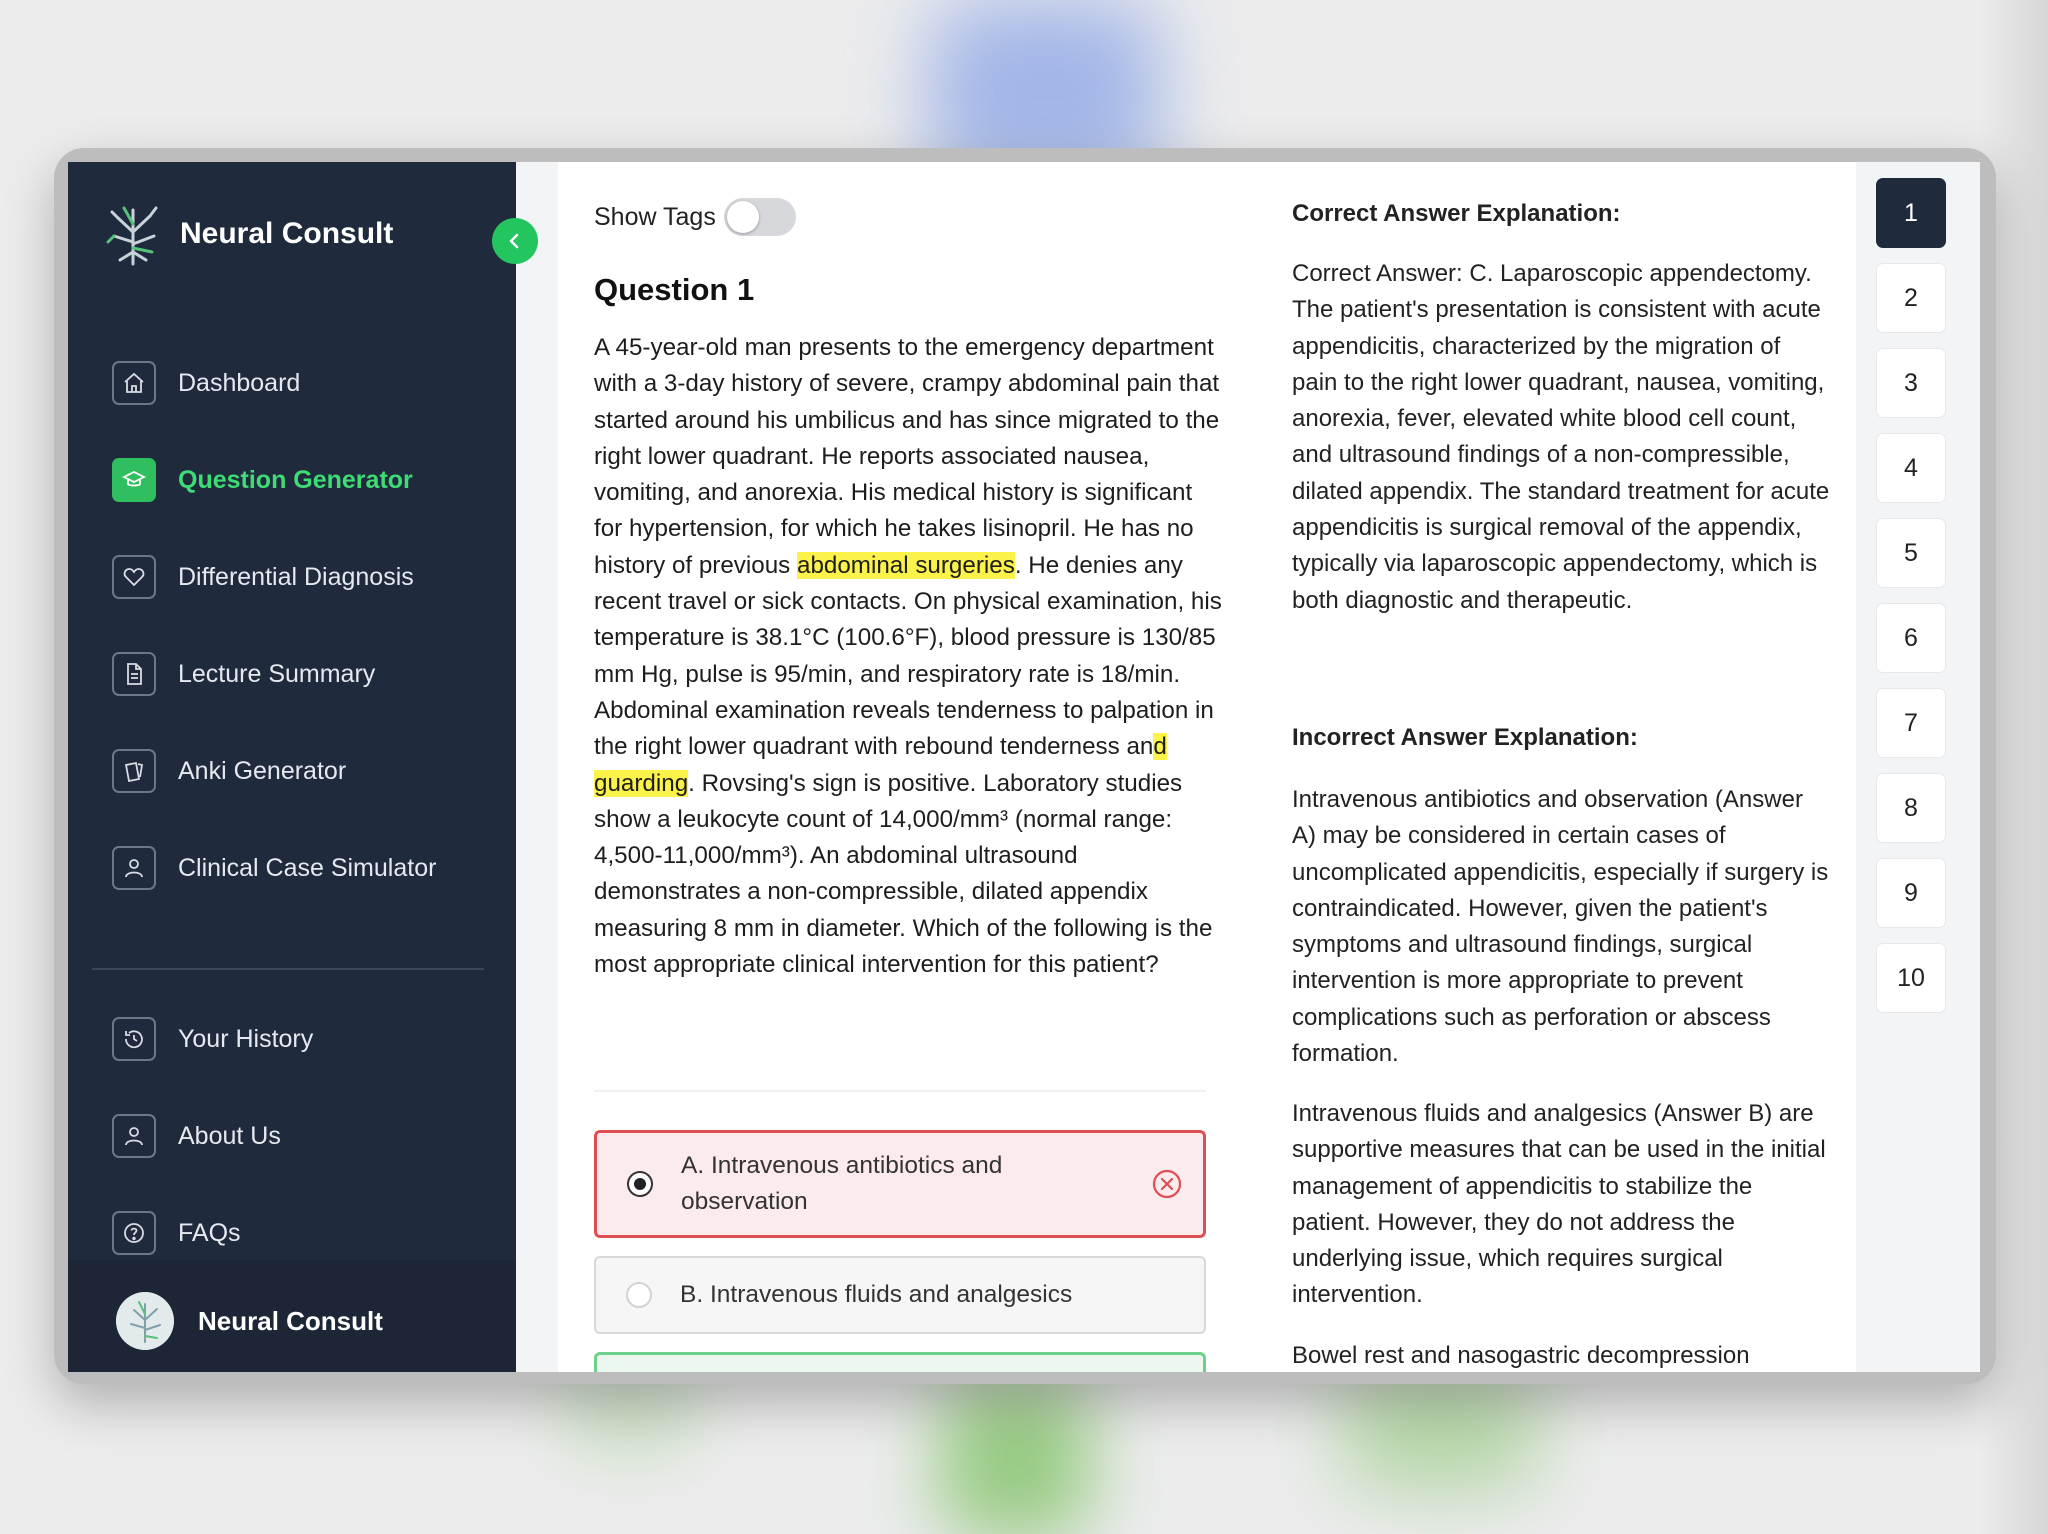 The width and height of the screenshot is (2048, 1534). What do you see at coordinates (209, 1232) in the screenshot?
I see `sidebar-item-label: FAQs` at bounding box center [209, 1232].